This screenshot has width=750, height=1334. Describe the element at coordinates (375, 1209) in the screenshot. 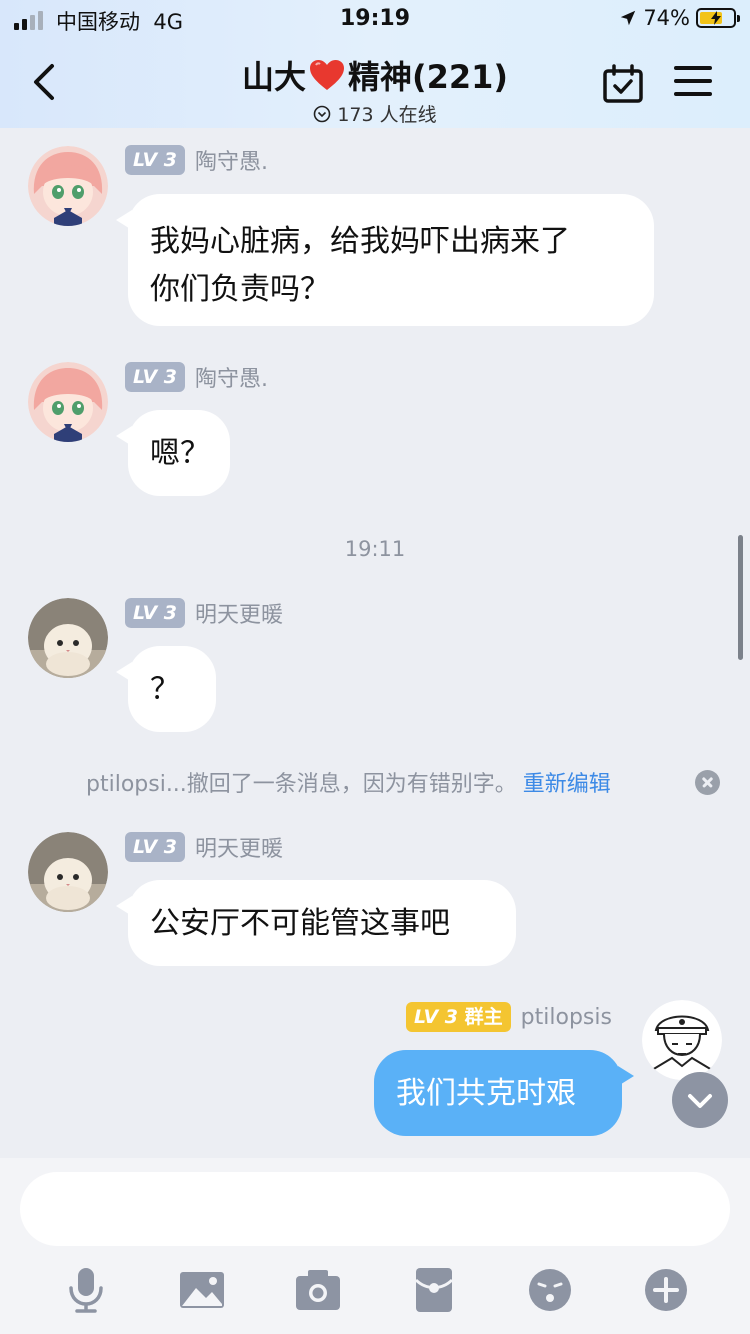

I see `message-input` at that location.